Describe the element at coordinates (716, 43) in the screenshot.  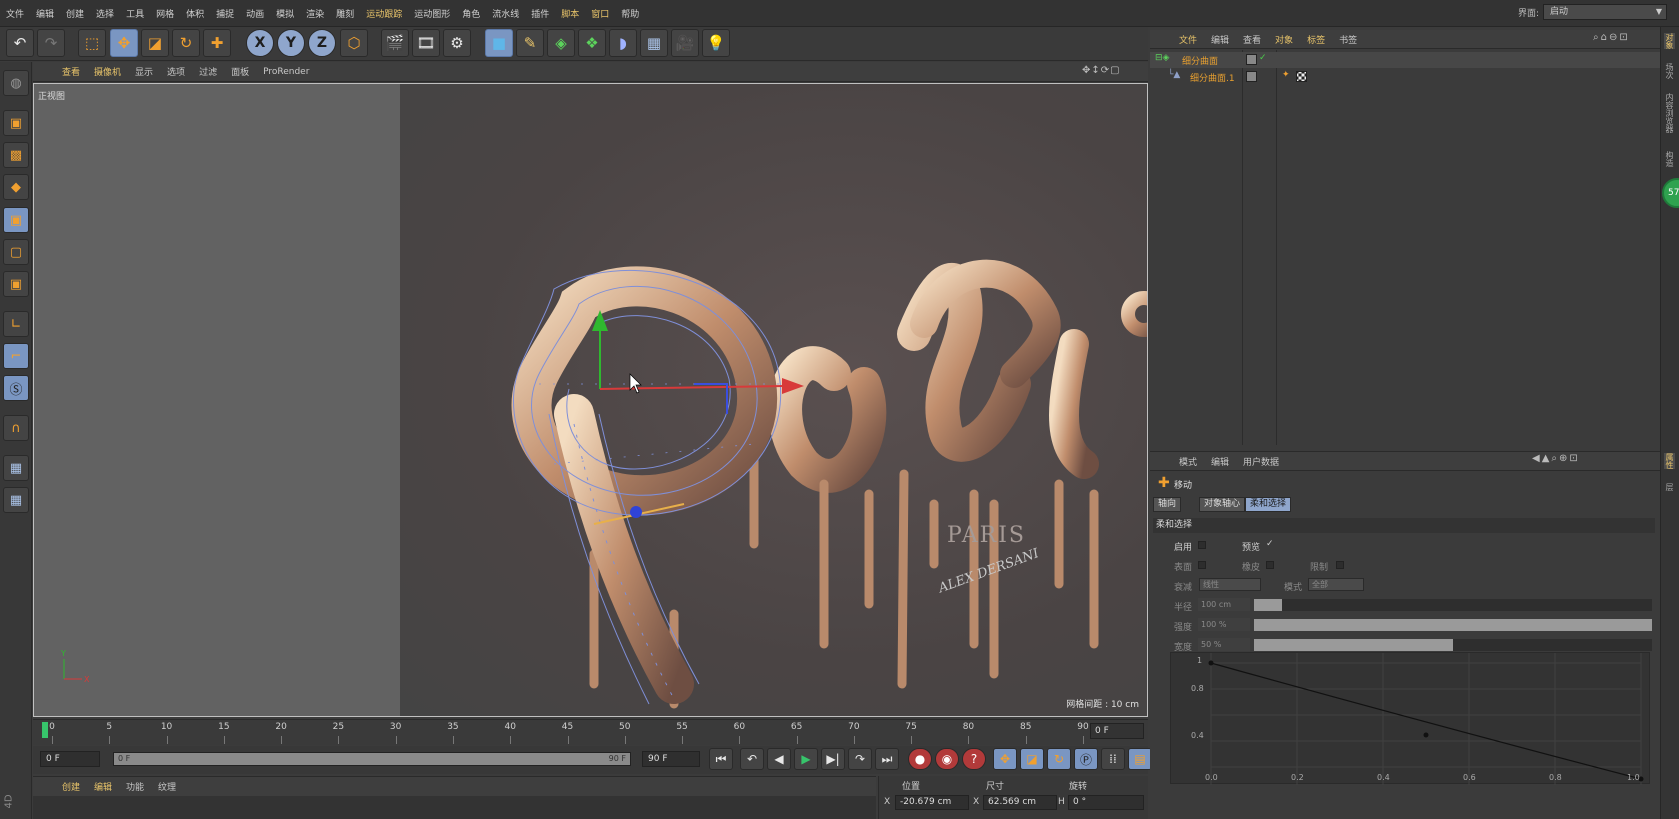
I see `light-button: 💡` at that location.